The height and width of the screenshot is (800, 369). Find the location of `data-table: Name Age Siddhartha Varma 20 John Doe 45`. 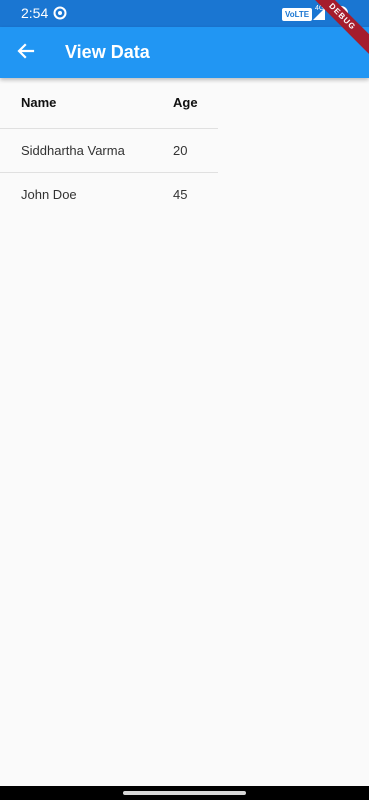

data-table: Name Age Siddhartha Varma 20 John Doe 45 is located at coordinates (109, 147).